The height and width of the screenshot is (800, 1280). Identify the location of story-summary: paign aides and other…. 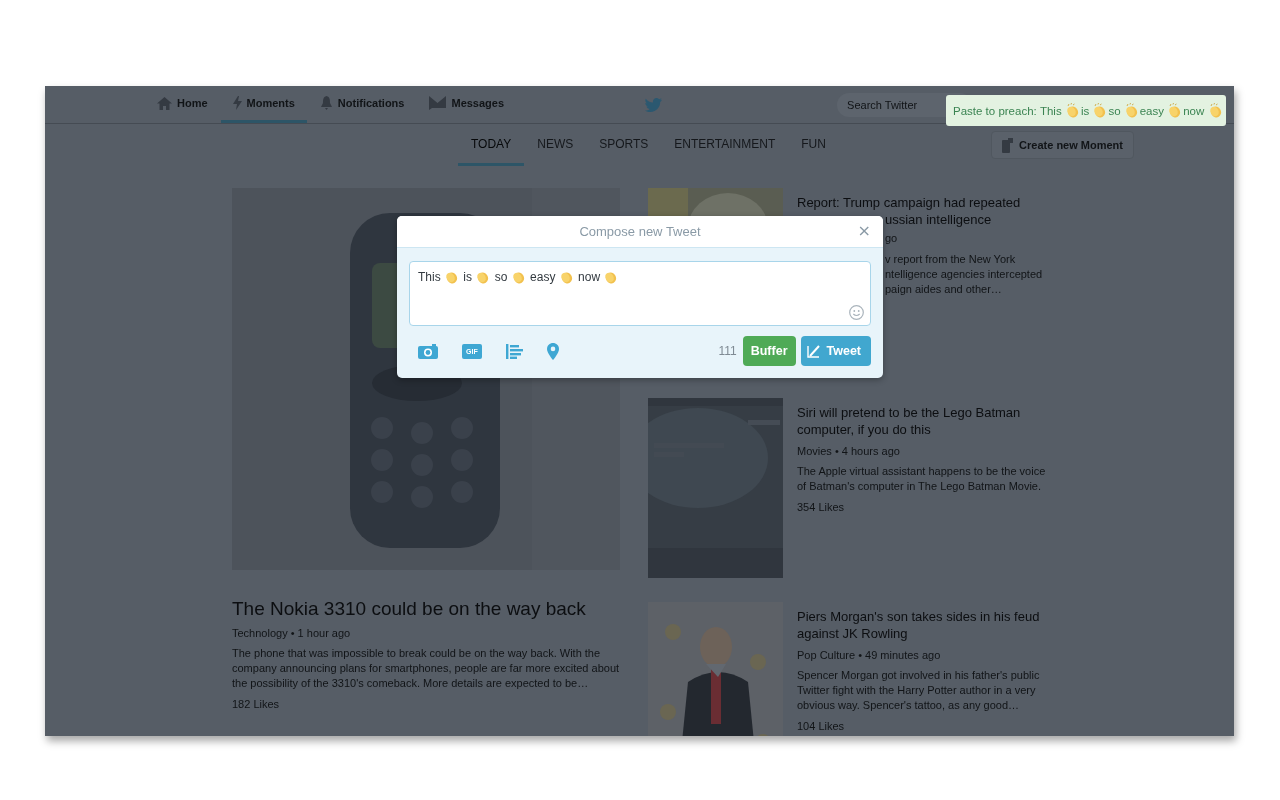
(943, 289).